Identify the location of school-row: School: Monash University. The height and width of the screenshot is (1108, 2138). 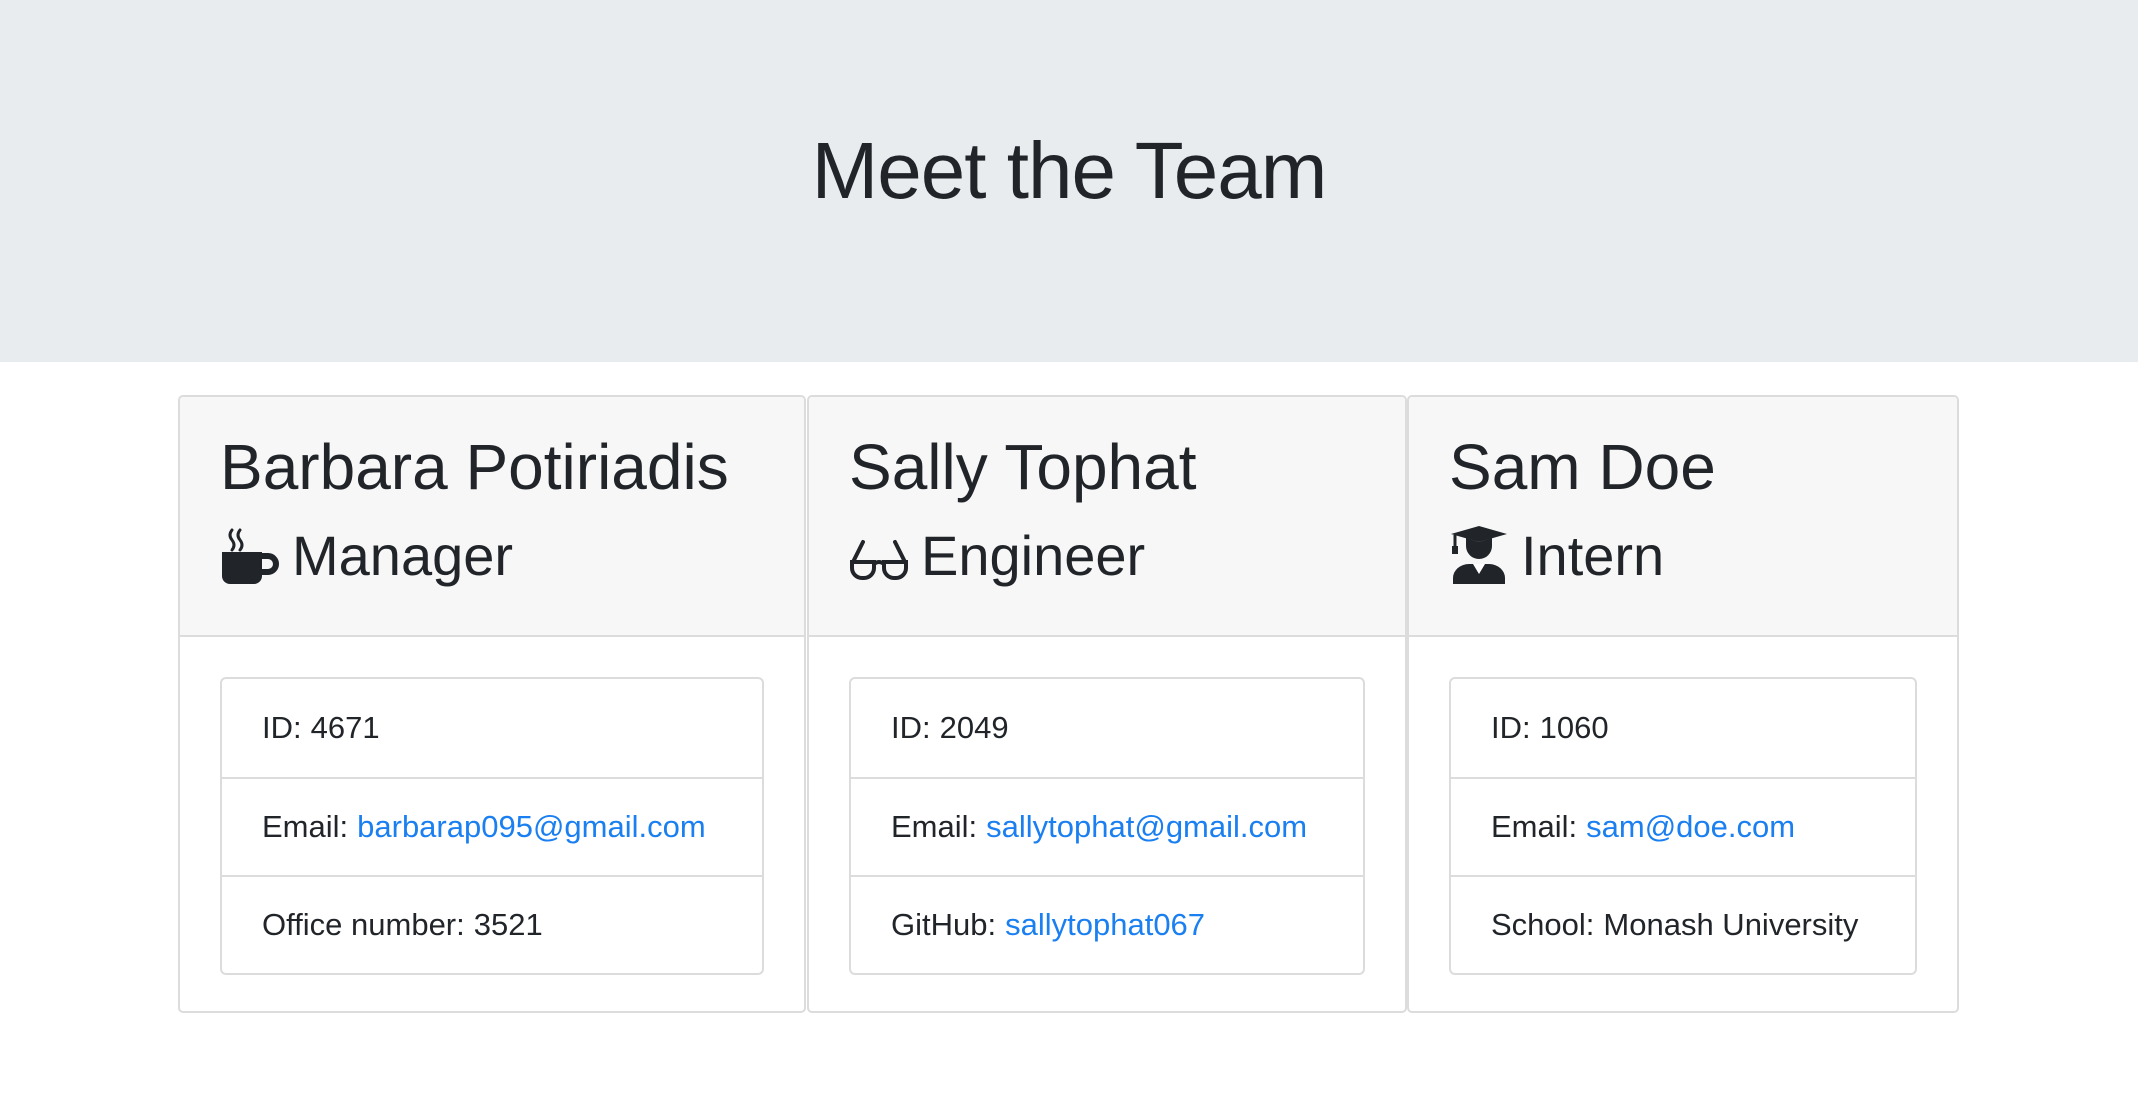
(1683, 924).